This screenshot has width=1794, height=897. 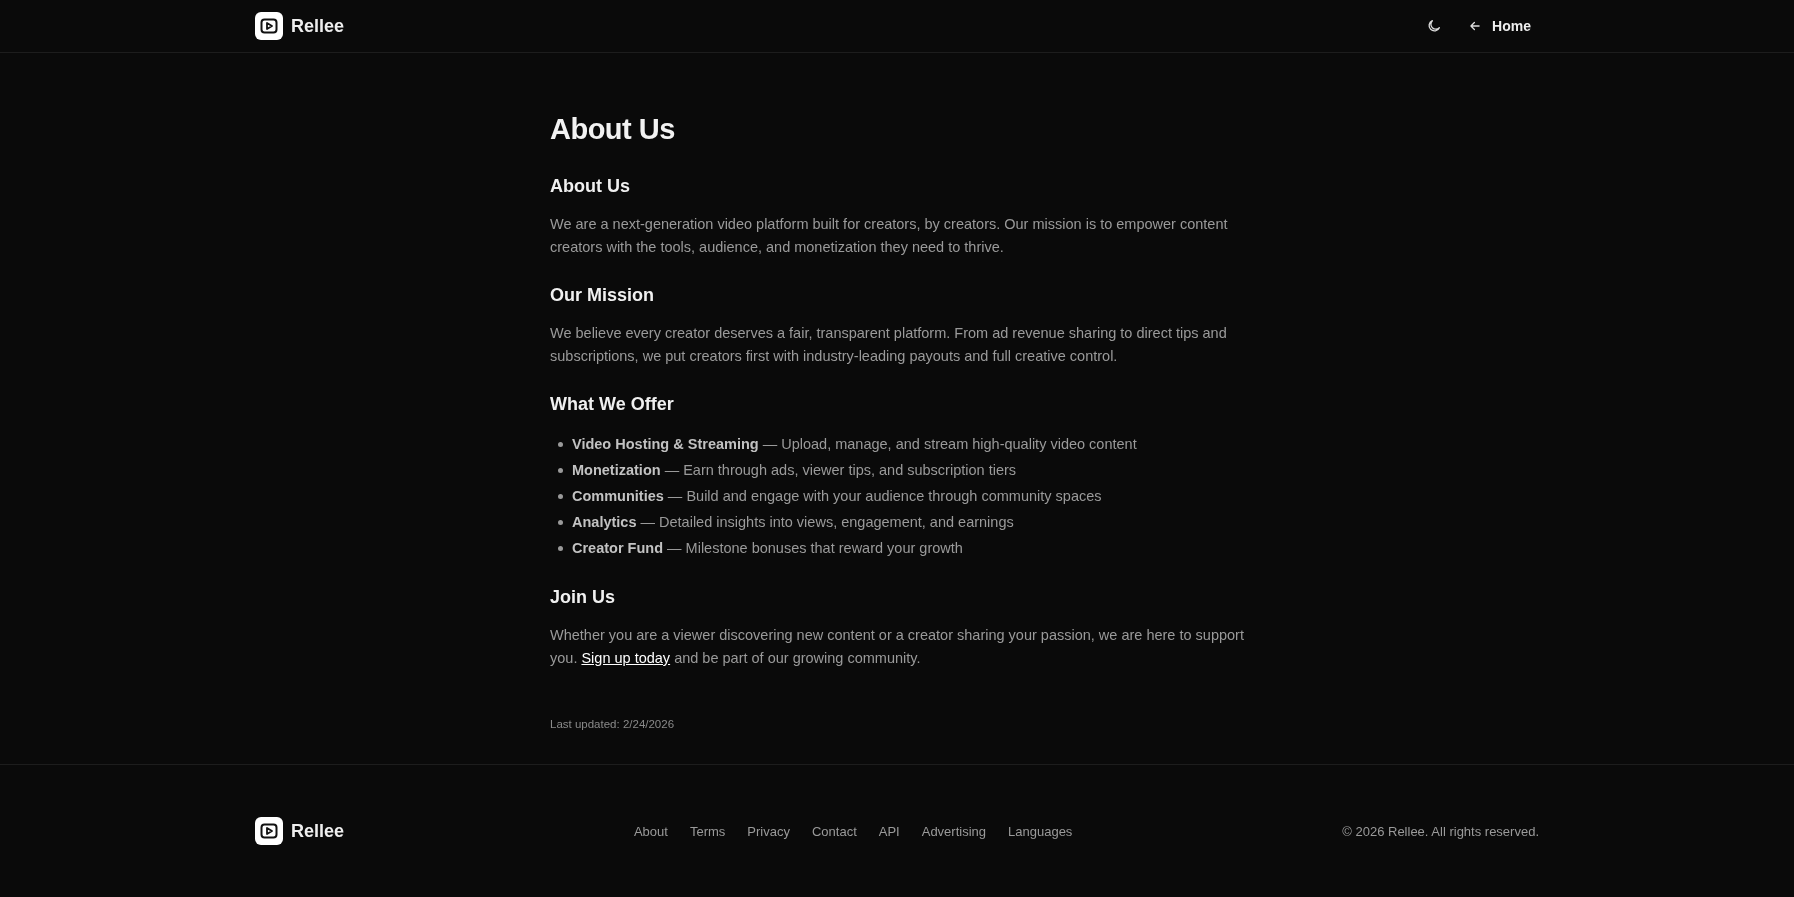 What do you see at coordinates (854, 444) in the screenshot?
I see `list-item: Video Hosting & Streaming — Upload, manage, and stream high-quality video content` at bounding box center [854, 444].